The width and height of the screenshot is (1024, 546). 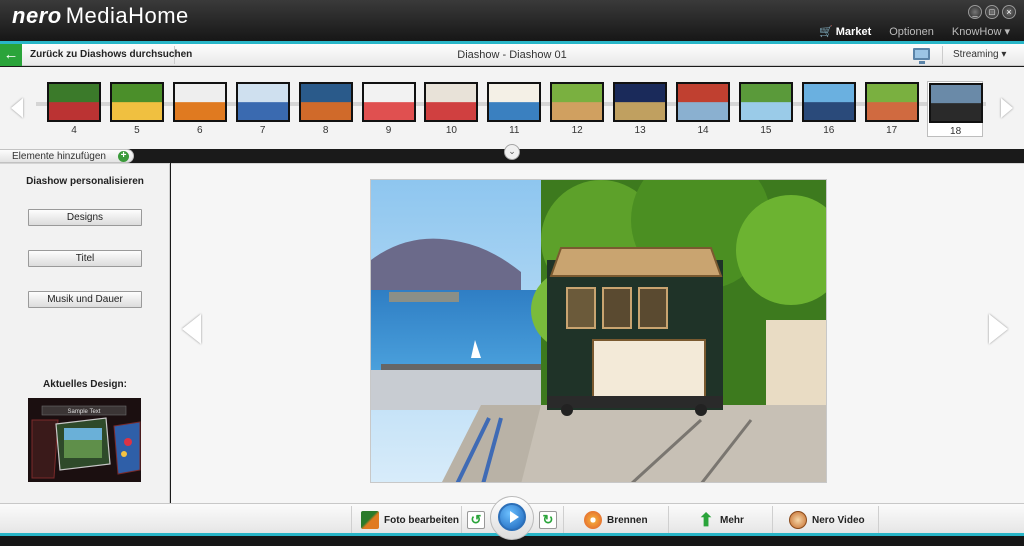 What do you see at coordinates (512, 517) in the screenshot?
I see `play-button` at bounding box center [512, 517].